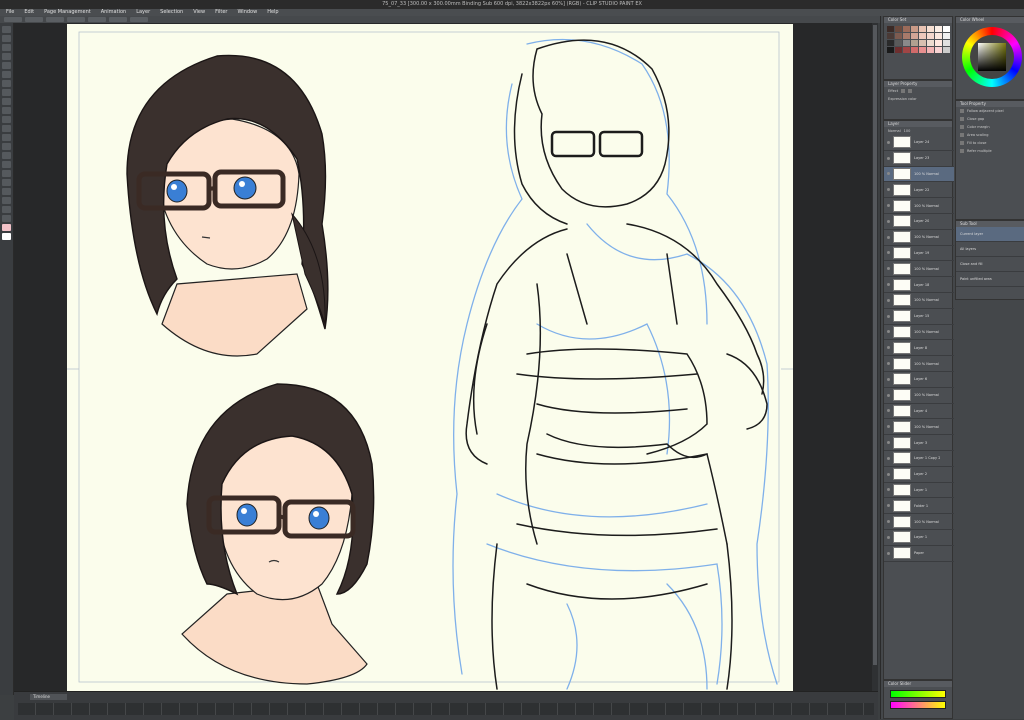 This screenshot has height=720, width=1024. I want to click on clear-icon, so click(118, 19).